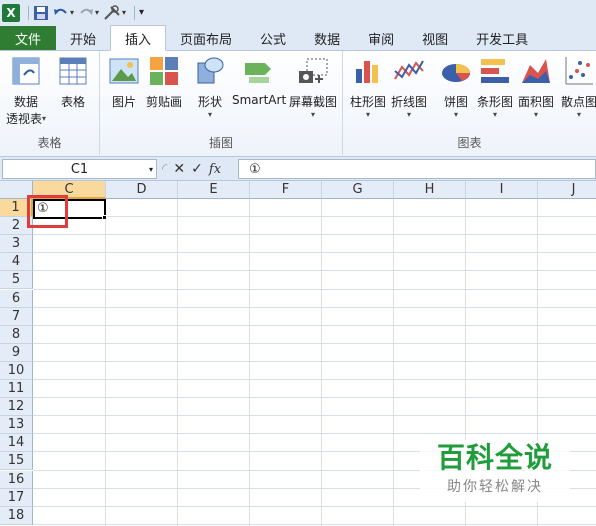  Describe the element at coordinates (495, 87) in the screenshot. I see `bar-chart-button: 条形图 ▾` at that location.